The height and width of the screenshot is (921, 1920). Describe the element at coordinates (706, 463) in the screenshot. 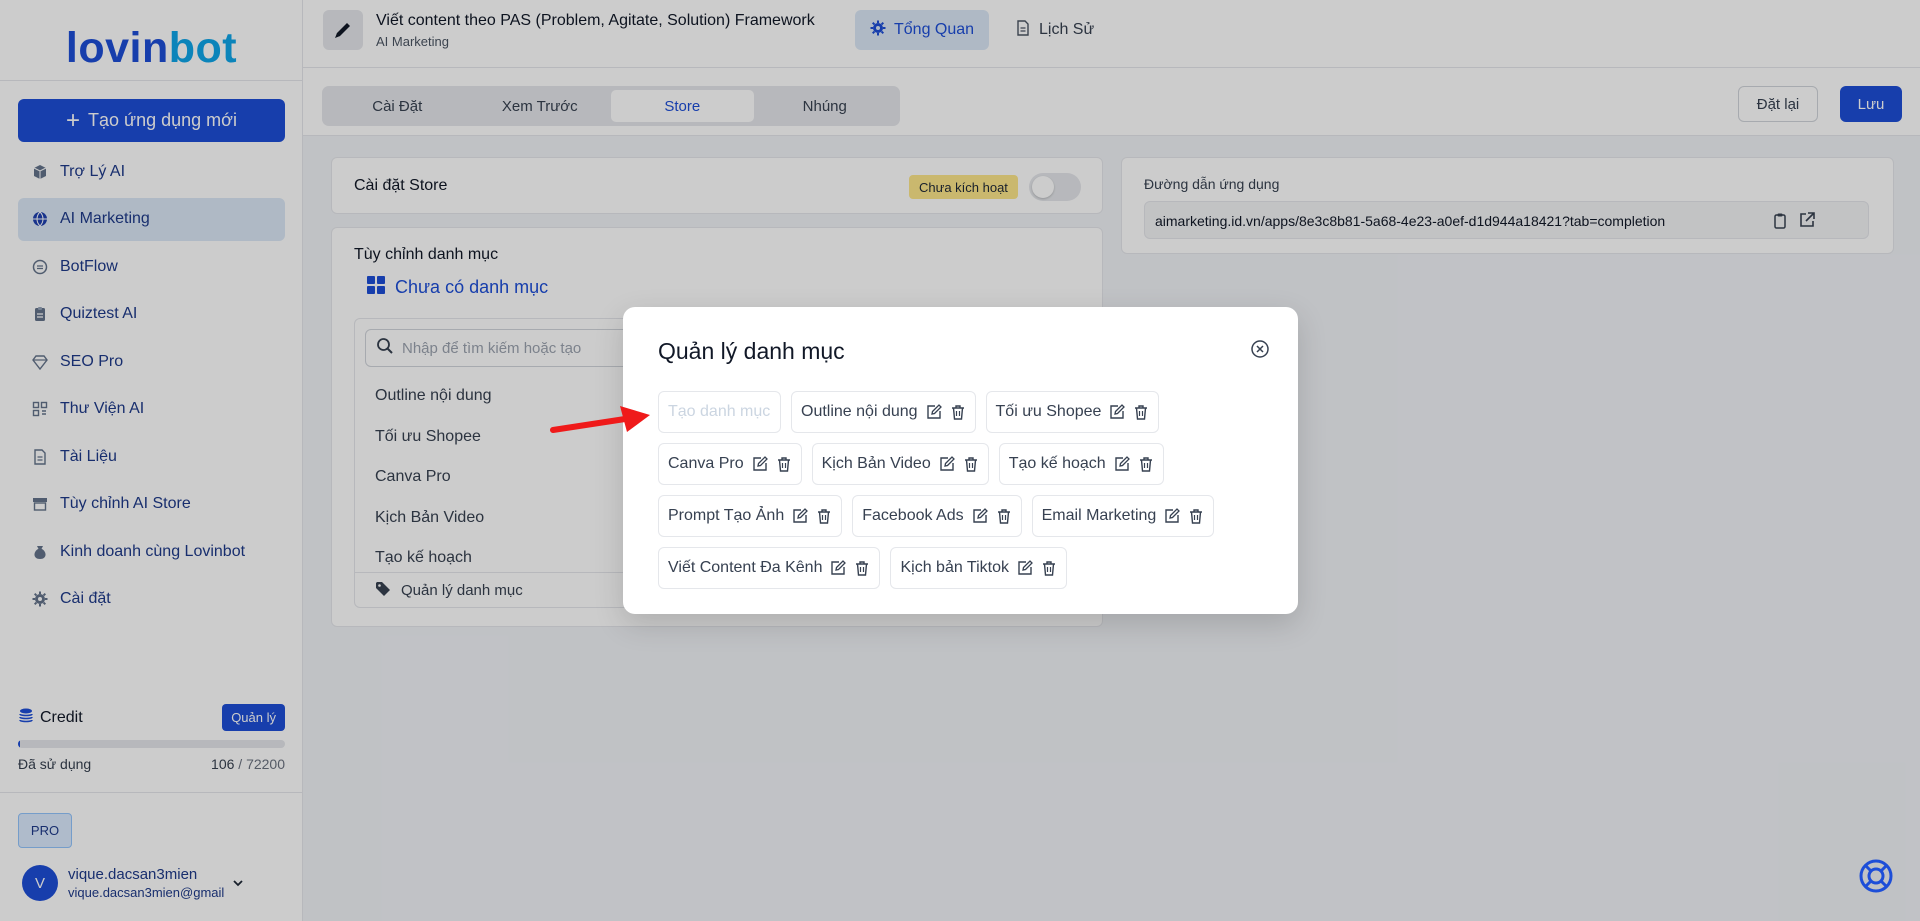

I see `chip-label: Canva Pro` at that location.